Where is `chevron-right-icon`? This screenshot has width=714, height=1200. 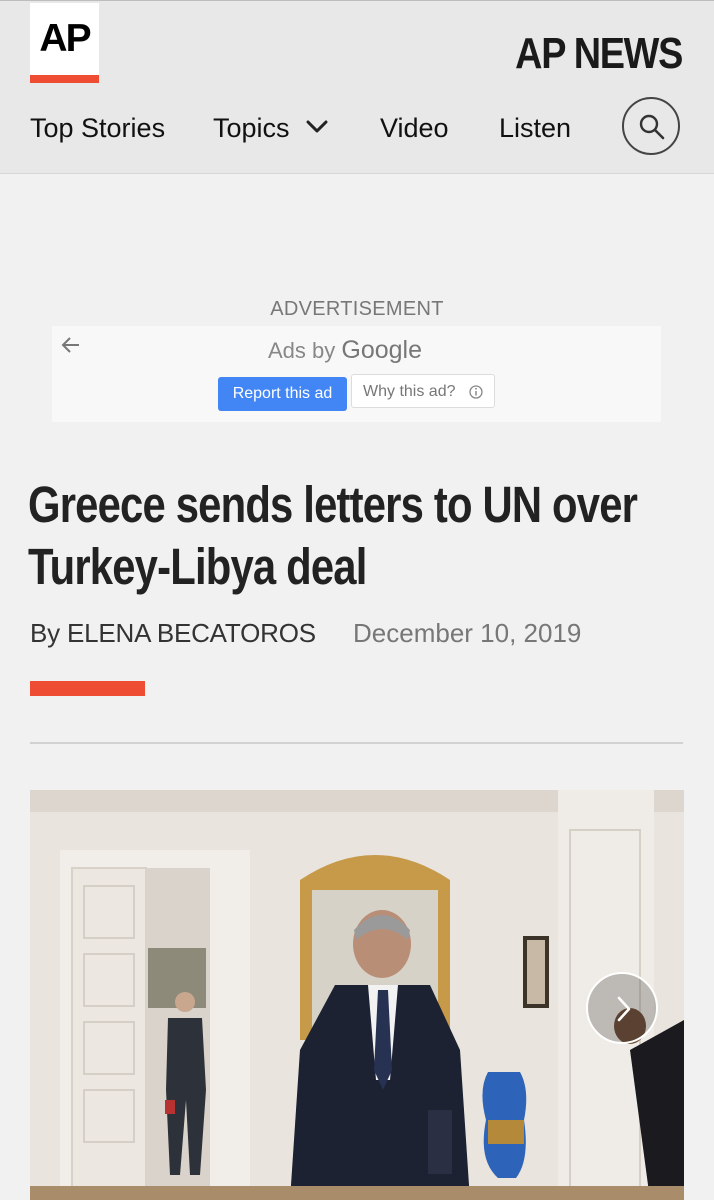 chevron-right-icon is located at coordinates (624, 1009).